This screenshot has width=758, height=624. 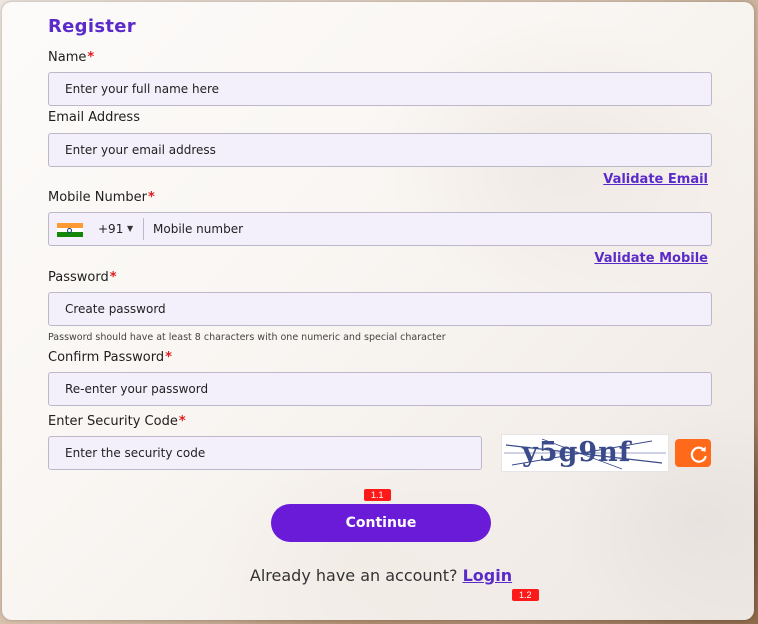 What do you see at coordinates (130, 229) in the screenshot?
I see `chevron-down-icon: ▼` at bounding box center [130, 229].